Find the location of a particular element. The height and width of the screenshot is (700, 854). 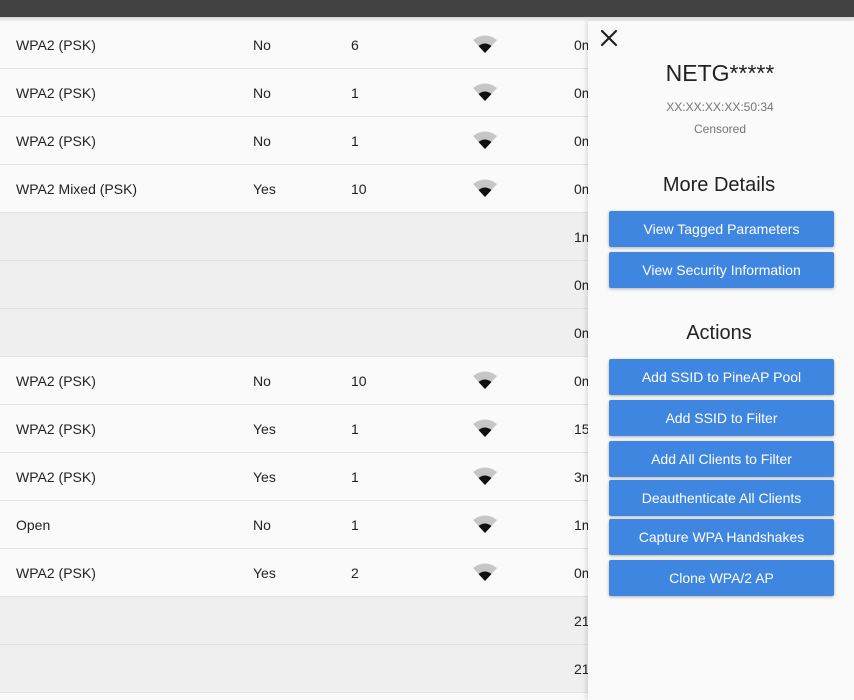

view-security-information-button: View Security Information is located at coordinates (721, 270).